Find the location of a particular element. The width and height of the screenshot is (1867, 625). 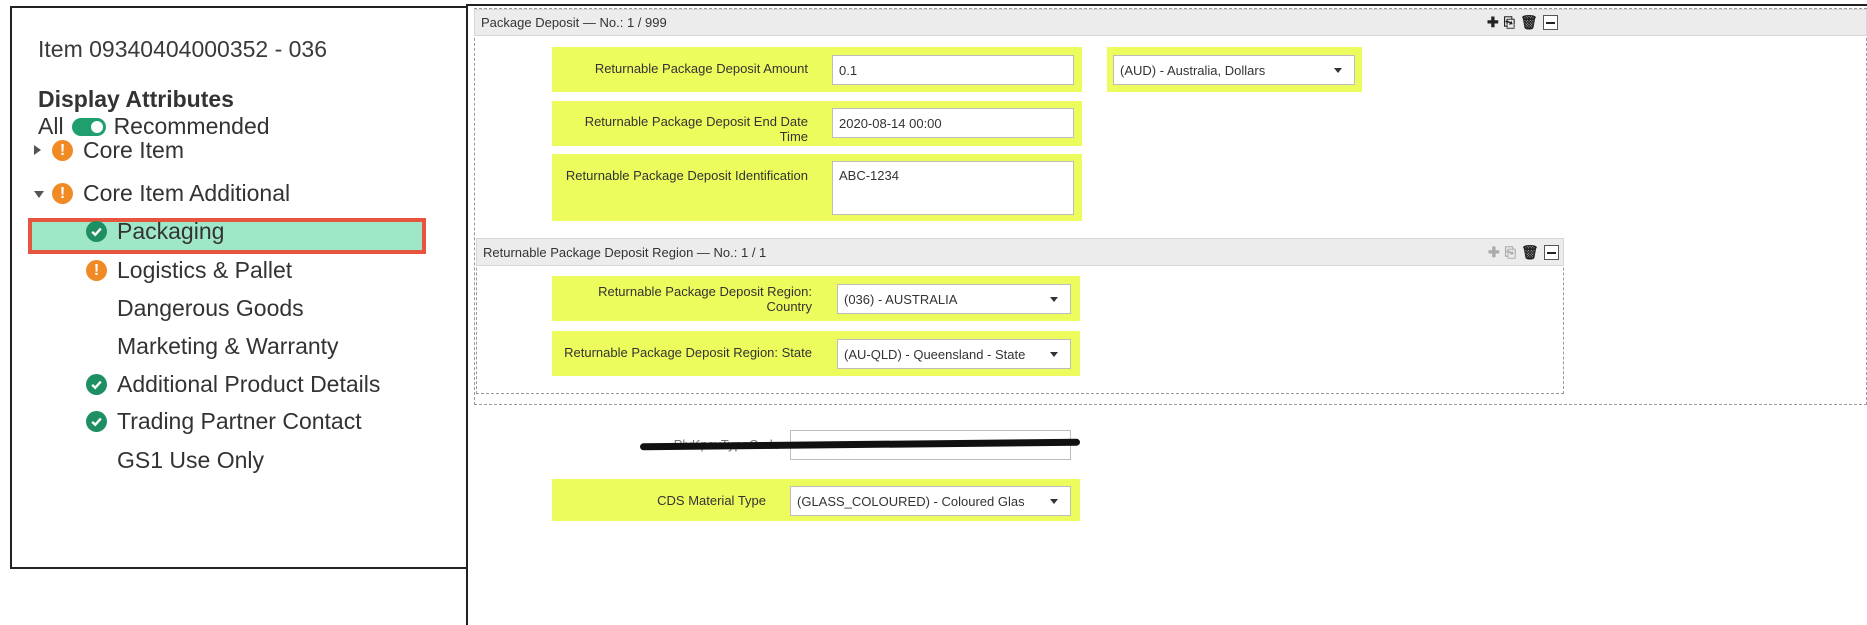

tree-item-additional-product-details: Additional Product Details is located at coordinates (233, 384).